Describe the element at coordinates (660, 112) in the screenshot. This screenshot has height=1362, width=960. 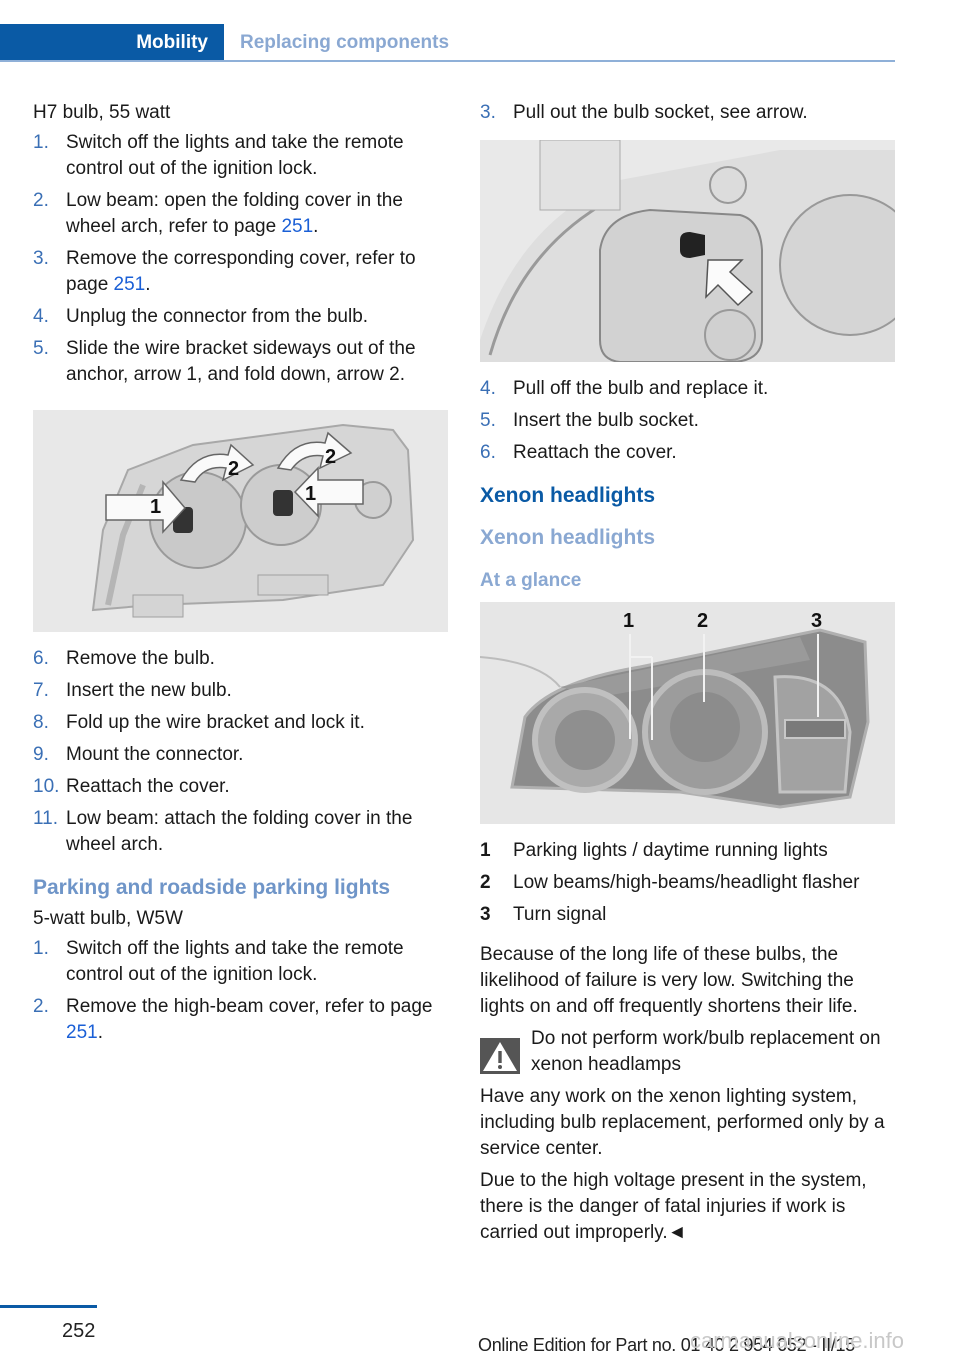
I see `step-text: Pull out the bulb socket, see arrow.` at that location.